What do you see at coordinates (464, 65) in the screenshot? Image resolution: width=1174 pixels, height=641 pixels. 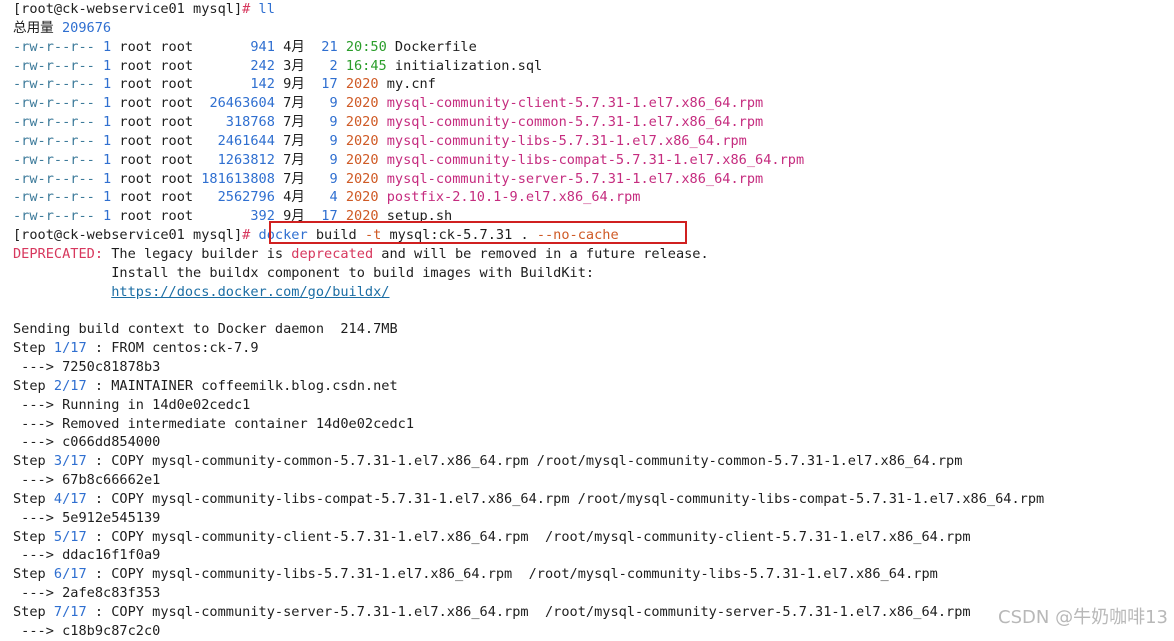 I see `text-segment: initialization.sql` at bounding box center [464, 65].